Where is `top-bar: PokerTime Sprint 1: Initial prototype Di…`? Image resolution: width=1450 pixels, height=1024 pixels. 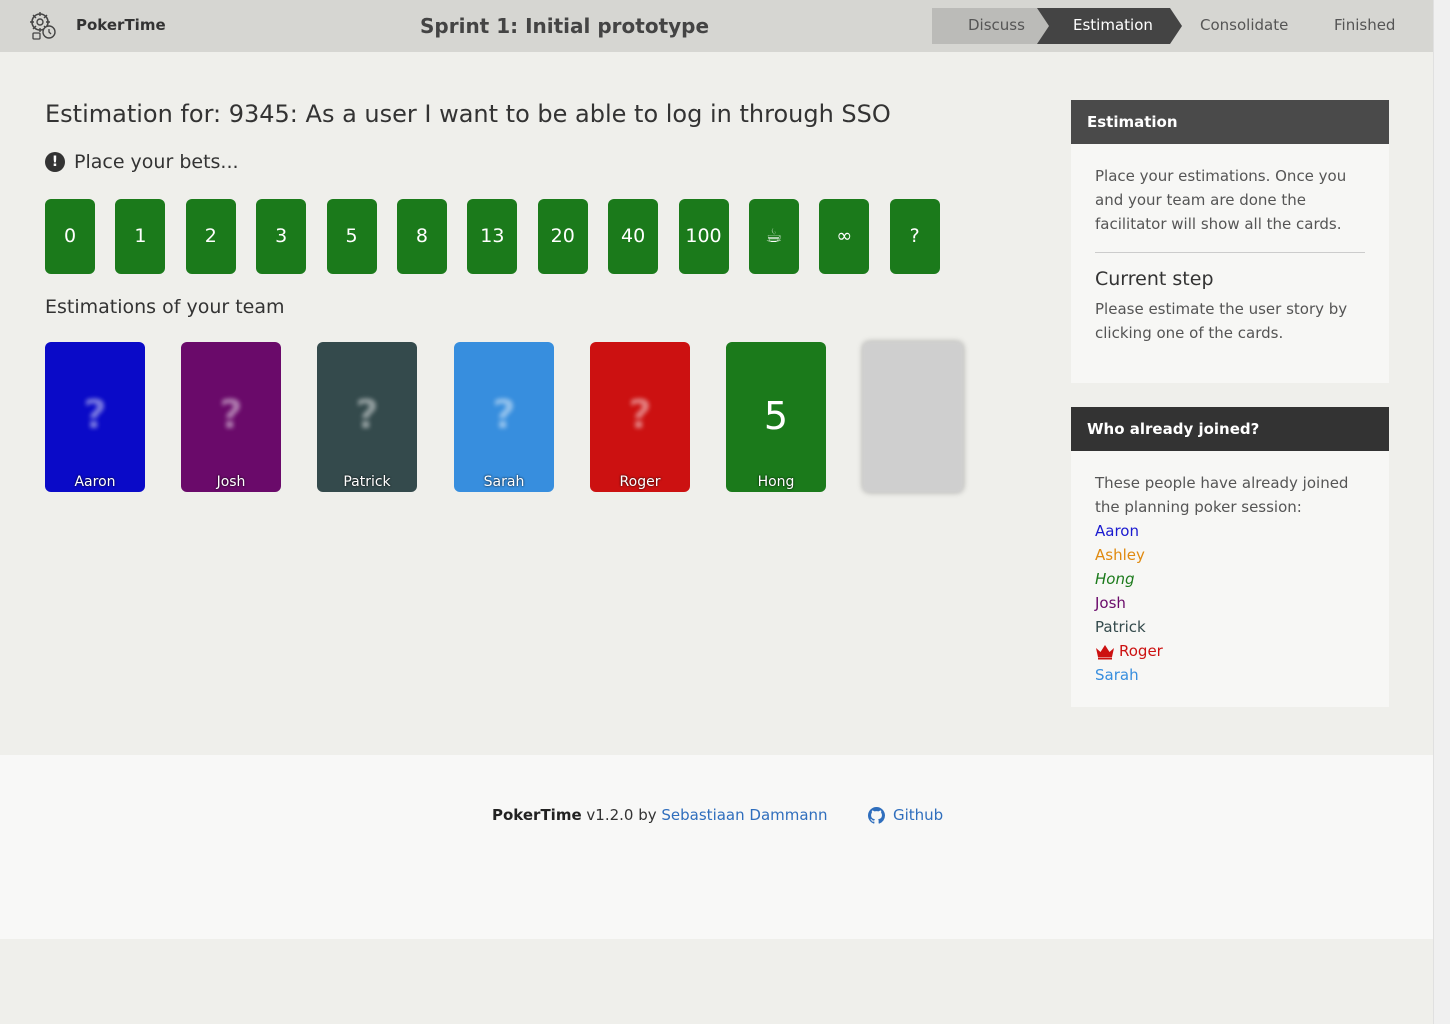
top-bar: PokerTime Sprint 1: Initial prototype Di… is located at coordinates (716, 26).